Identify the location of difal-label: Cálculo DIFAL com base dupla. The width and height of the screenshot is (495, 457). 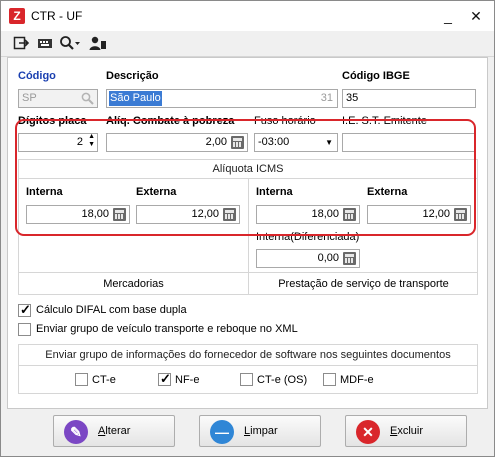
(111, 310).